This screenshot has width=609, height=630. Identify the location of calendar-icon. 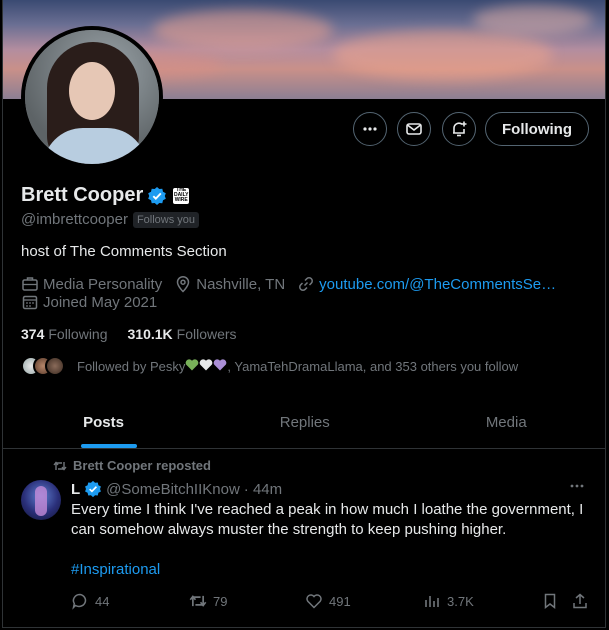
(30, 302).